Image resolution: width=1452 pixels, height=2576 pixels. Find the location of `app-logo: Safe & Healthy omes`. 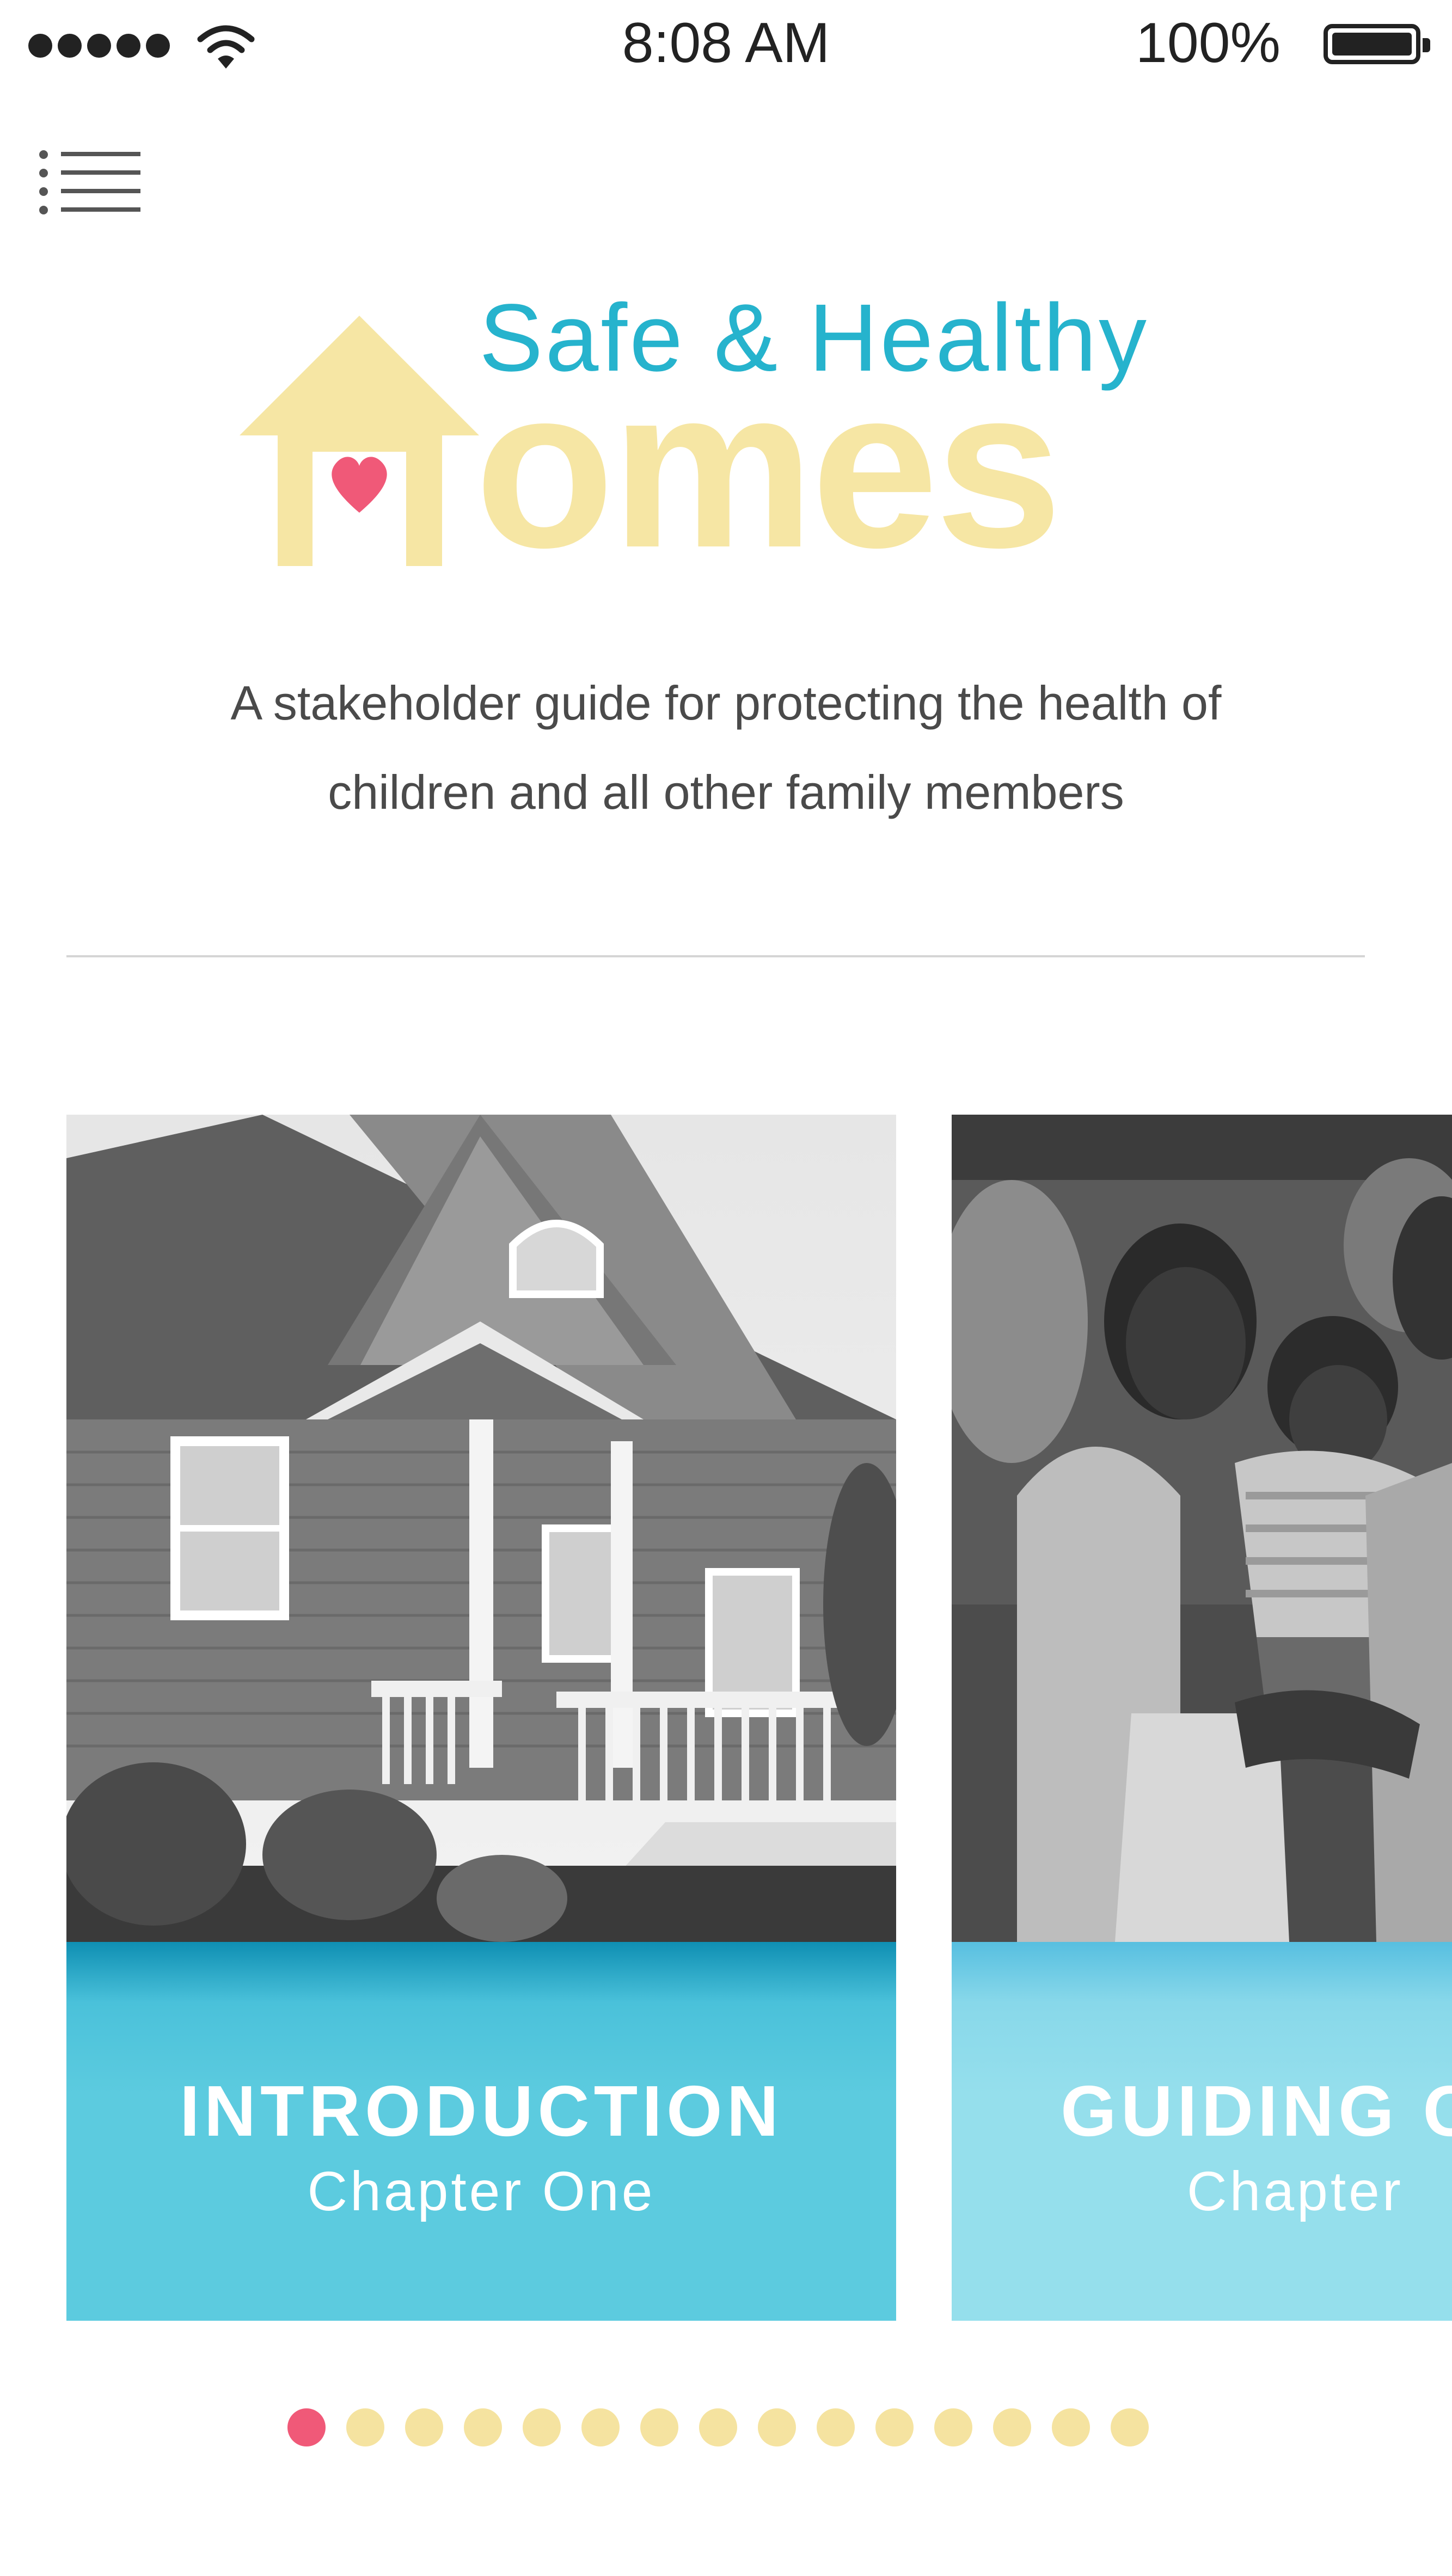

app-logo: Safe & Healthy omes is located at coordinates (713, 435).